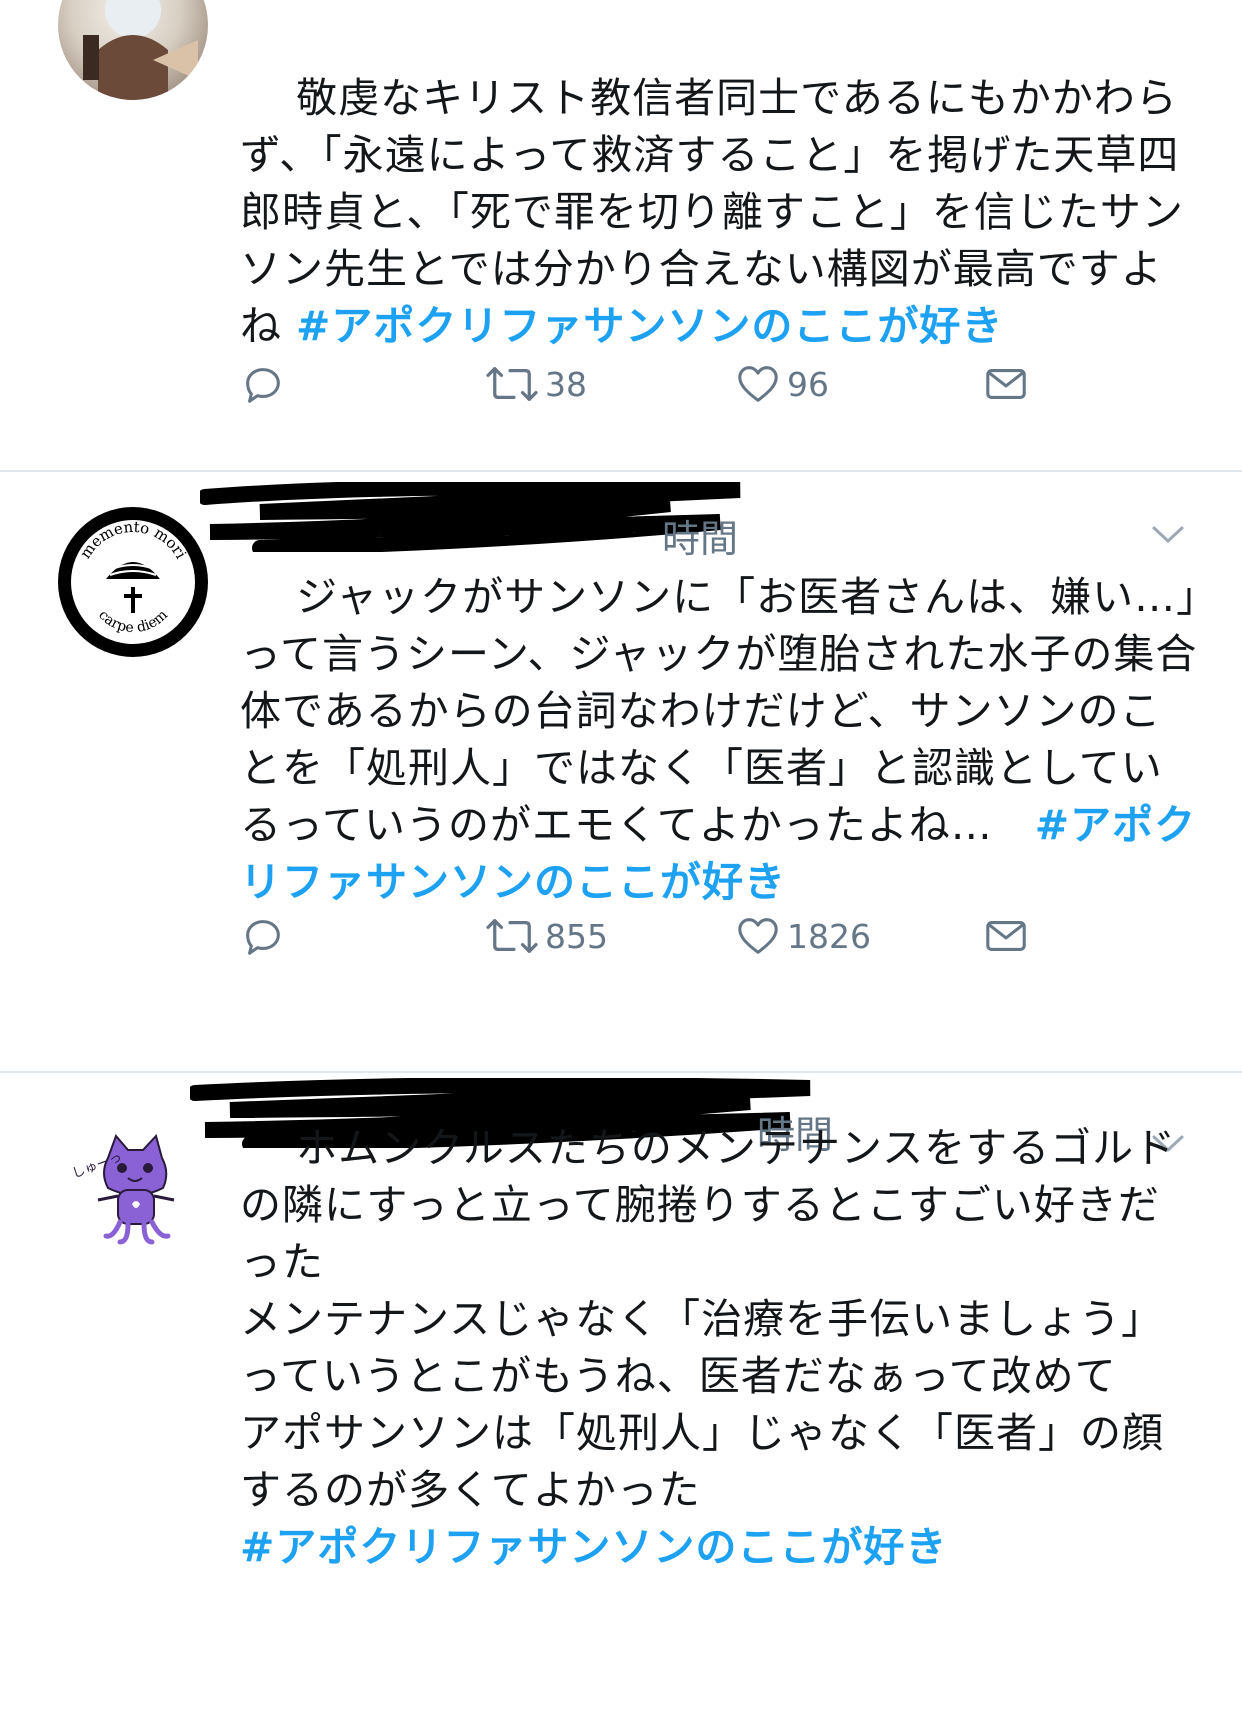  I want to click on tweet-actions: 855 1826, so click(621, 936).